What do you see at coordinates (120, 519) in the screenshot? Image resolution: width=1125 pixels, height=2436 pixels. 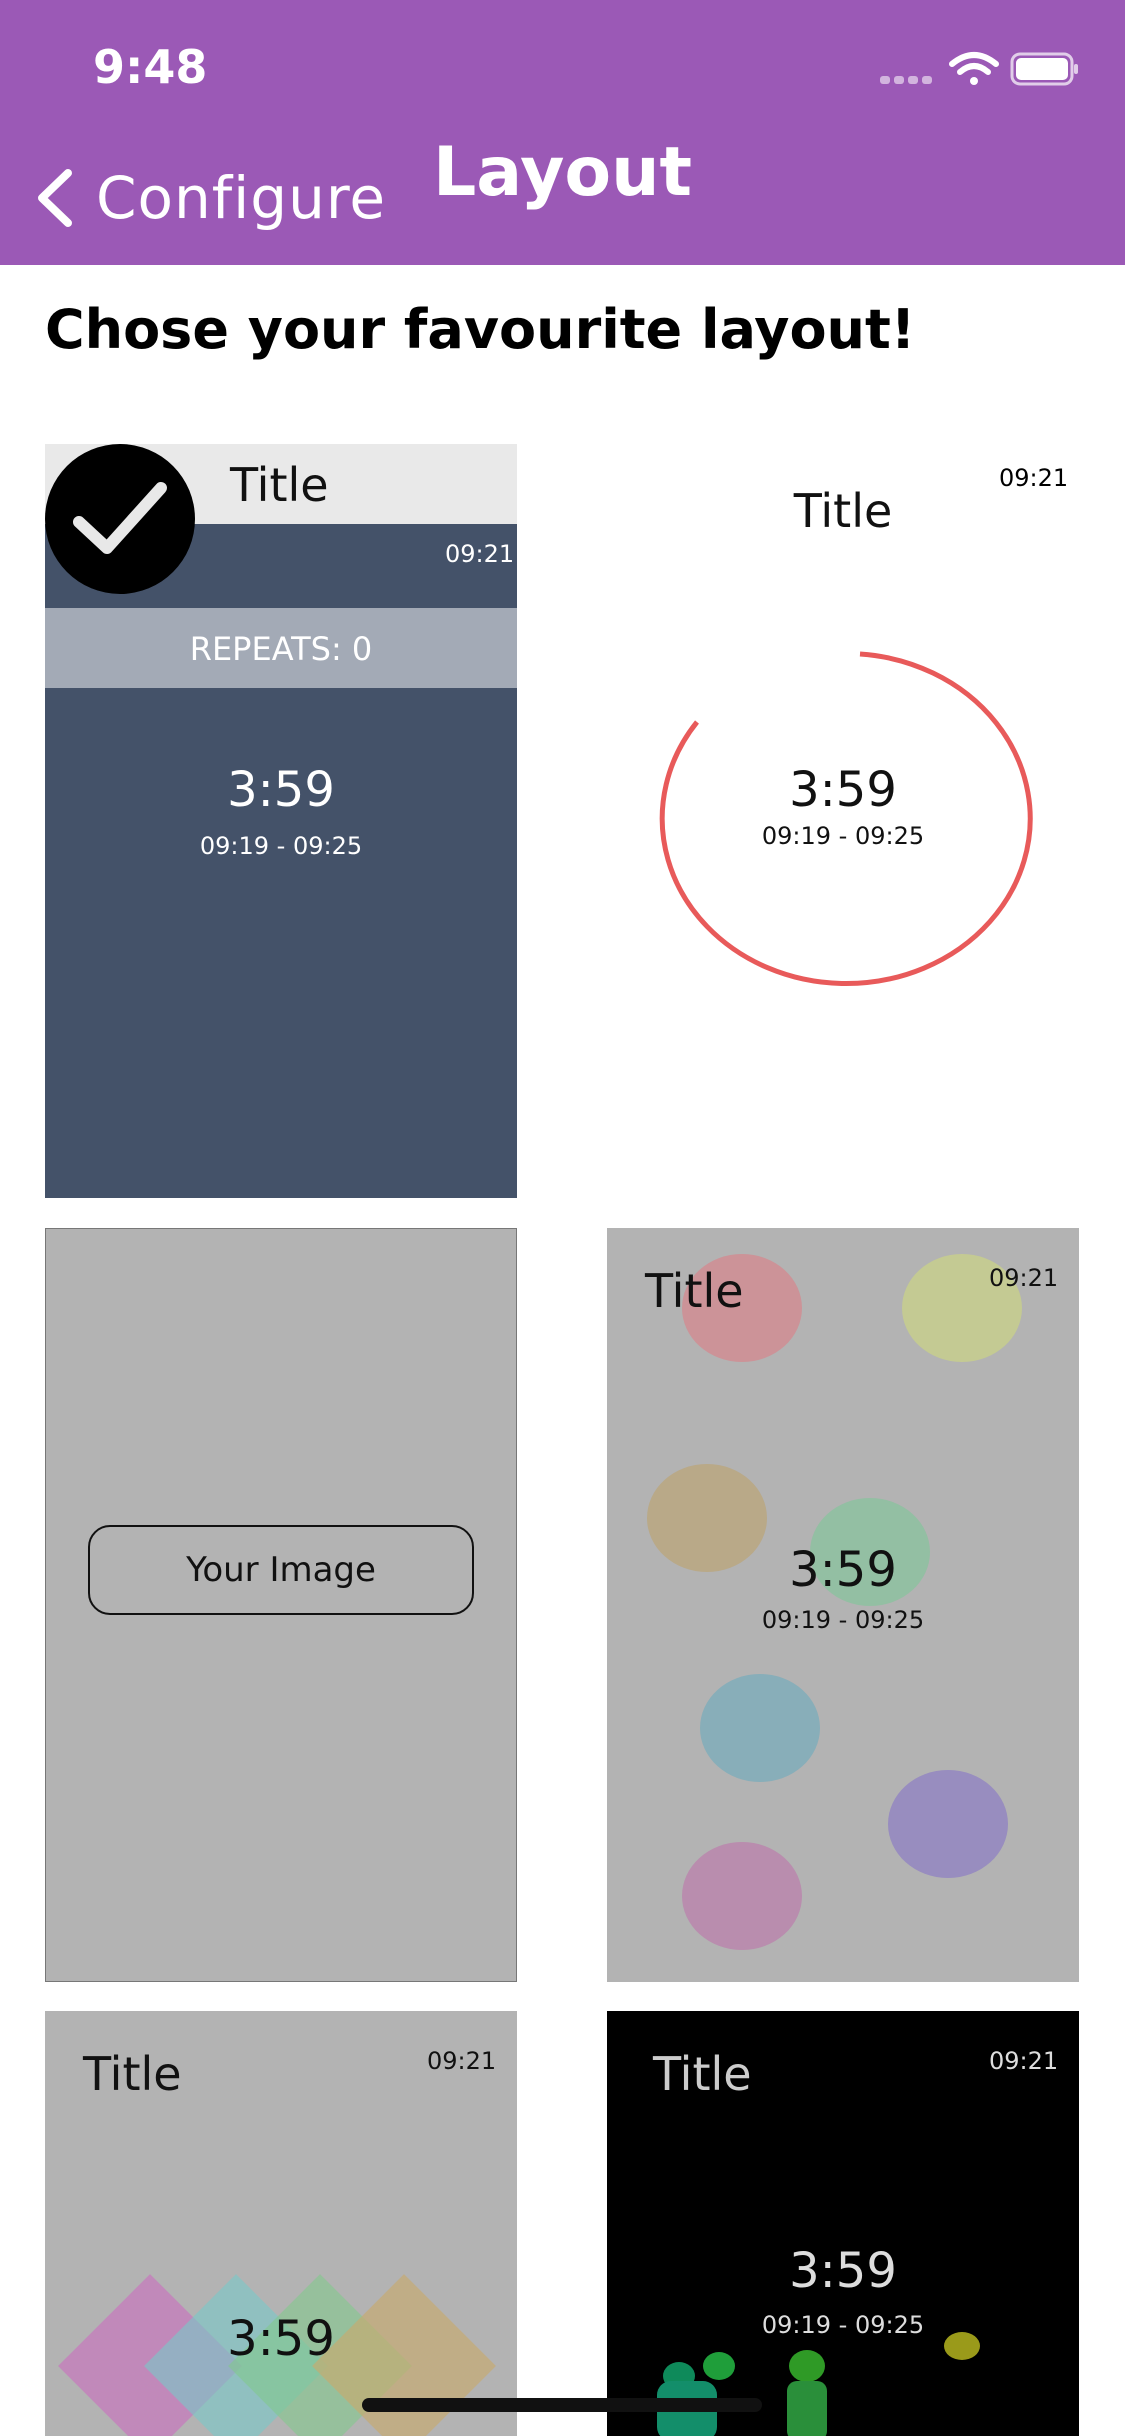 I see `checkmark-icon` at bounding box center [120, 519].